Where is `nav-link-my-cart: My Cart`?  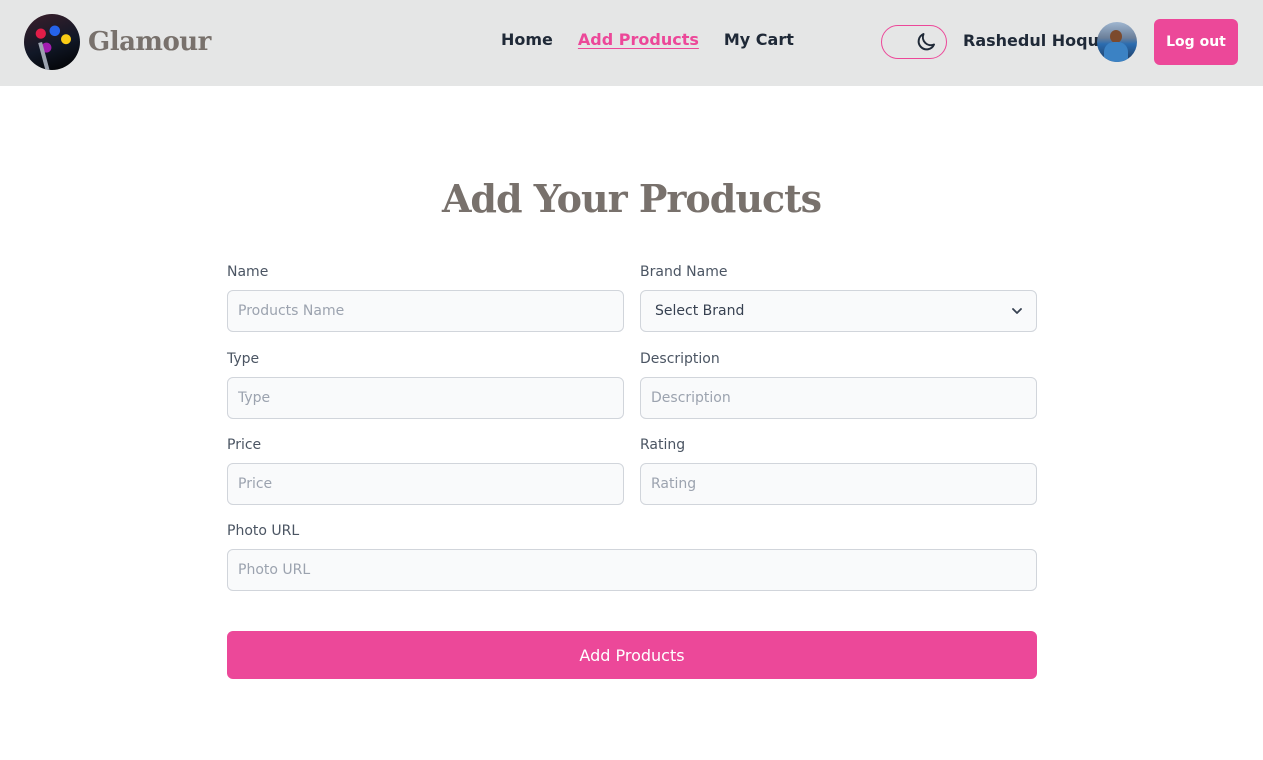
nav-link-my-cart: My Cart is located at coordinates (759, 39).